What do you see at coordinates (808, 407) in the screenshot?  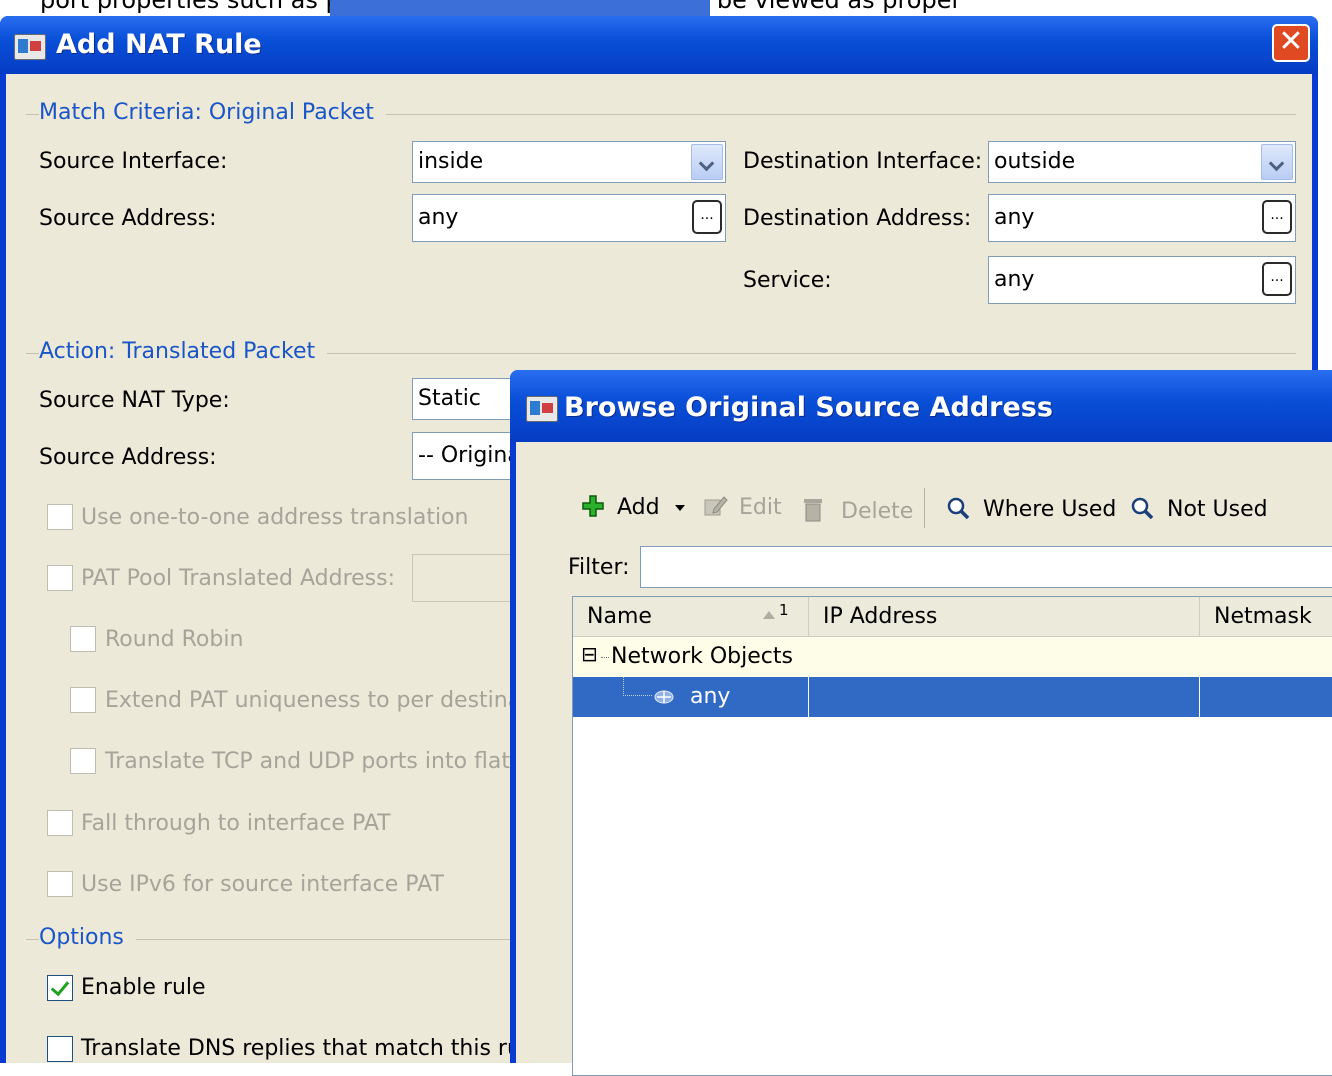 I see `browse-window-title: Browse Original Source Address` at bounding box center [808, 407].